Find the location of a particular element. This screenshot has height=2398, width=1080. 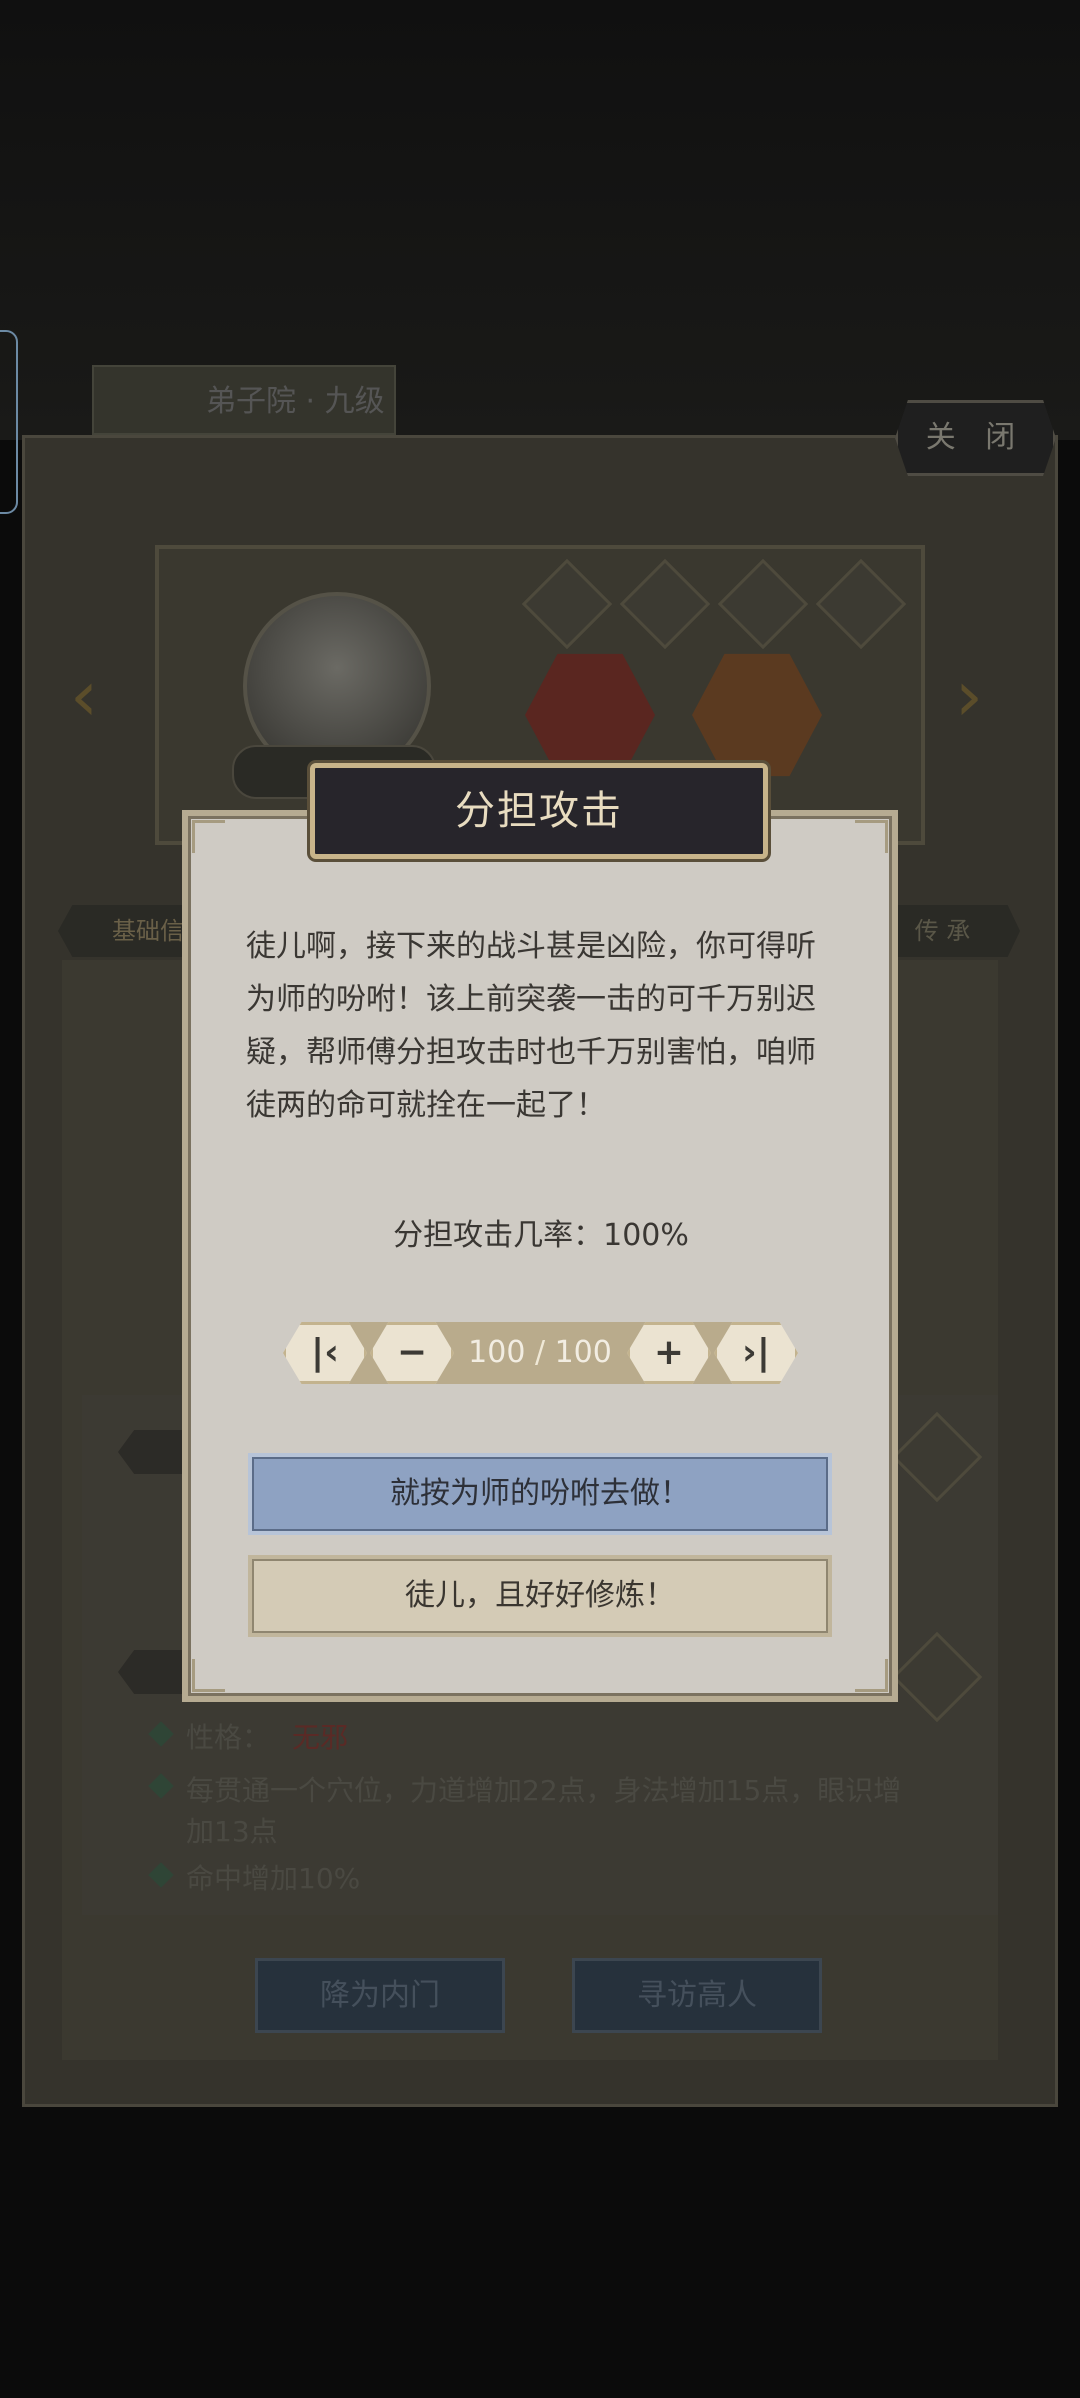

stepper-max: 100 is located at coordinates (583, 1352).